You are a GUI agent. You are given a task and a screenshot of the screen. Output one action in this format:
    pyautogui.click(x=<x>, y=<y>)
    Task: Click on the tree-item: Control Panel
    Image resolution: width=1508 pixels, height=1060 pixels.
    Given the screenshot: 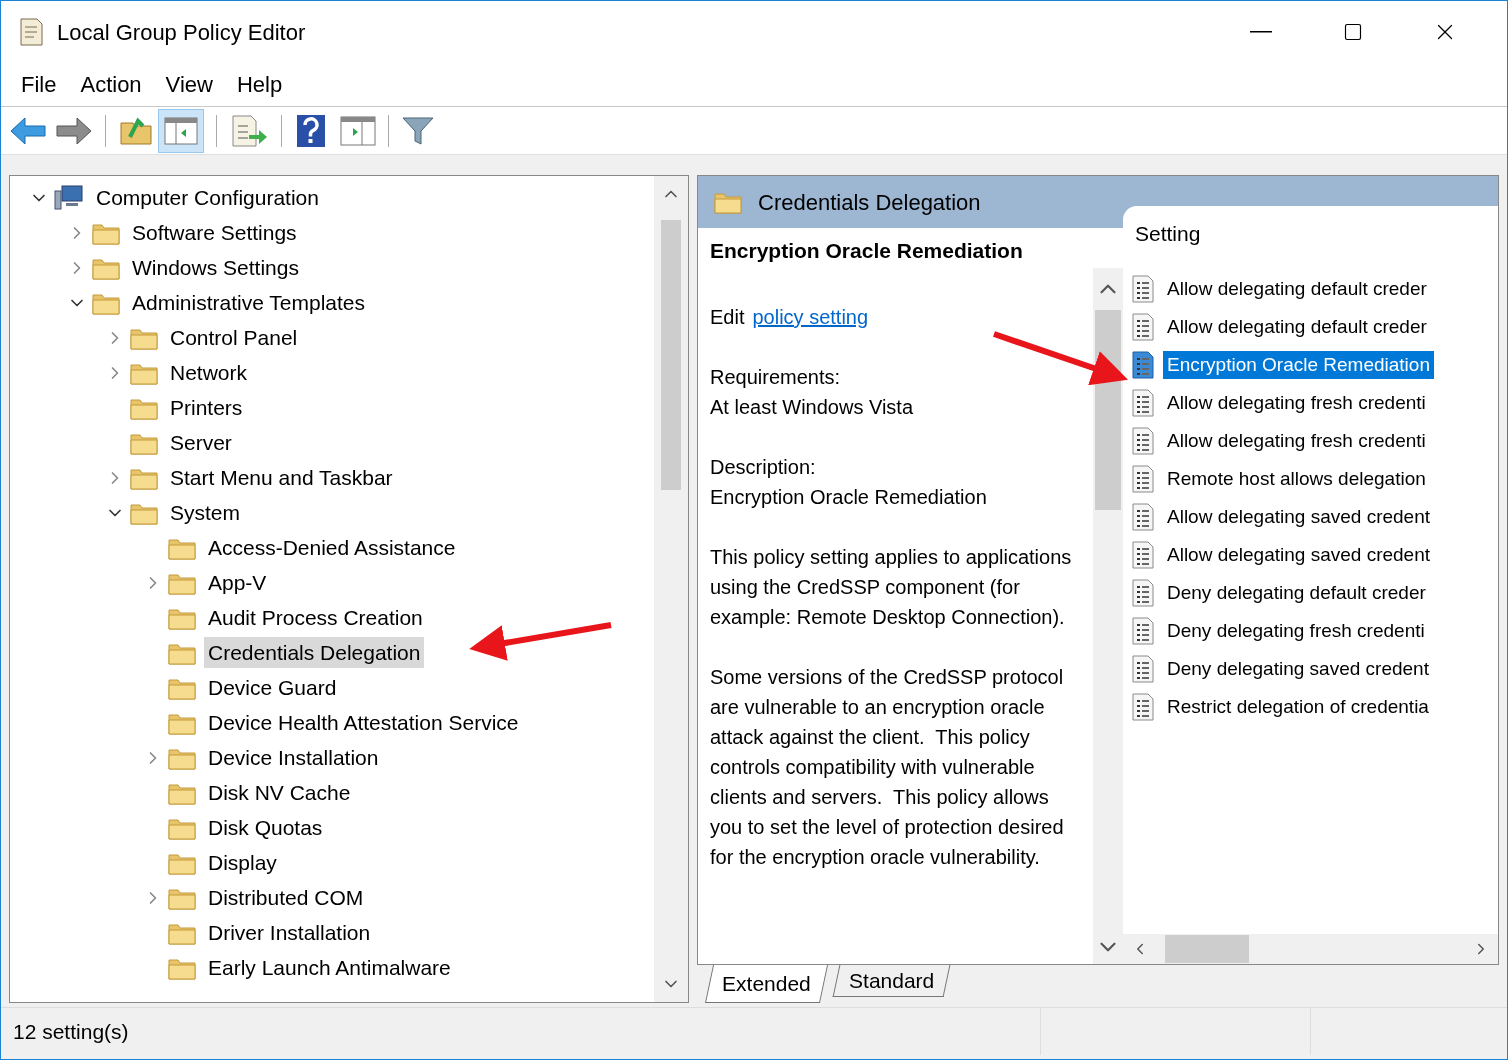 What is the action you would take?
    pyautogui.click(x=234, y=337)
    